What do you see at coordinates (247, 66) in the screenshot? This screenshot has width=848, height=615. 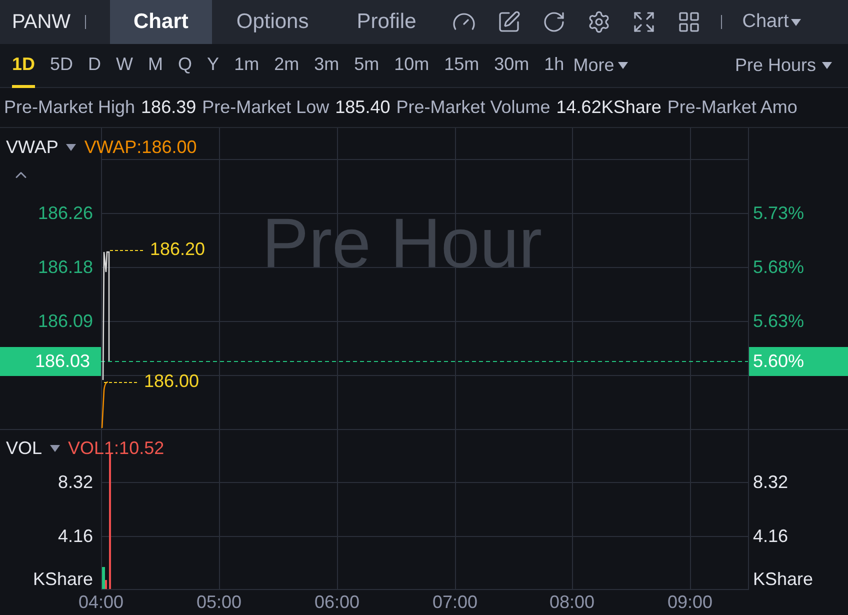 I see `period-tab: 1m` at bounding box center [247, 66].